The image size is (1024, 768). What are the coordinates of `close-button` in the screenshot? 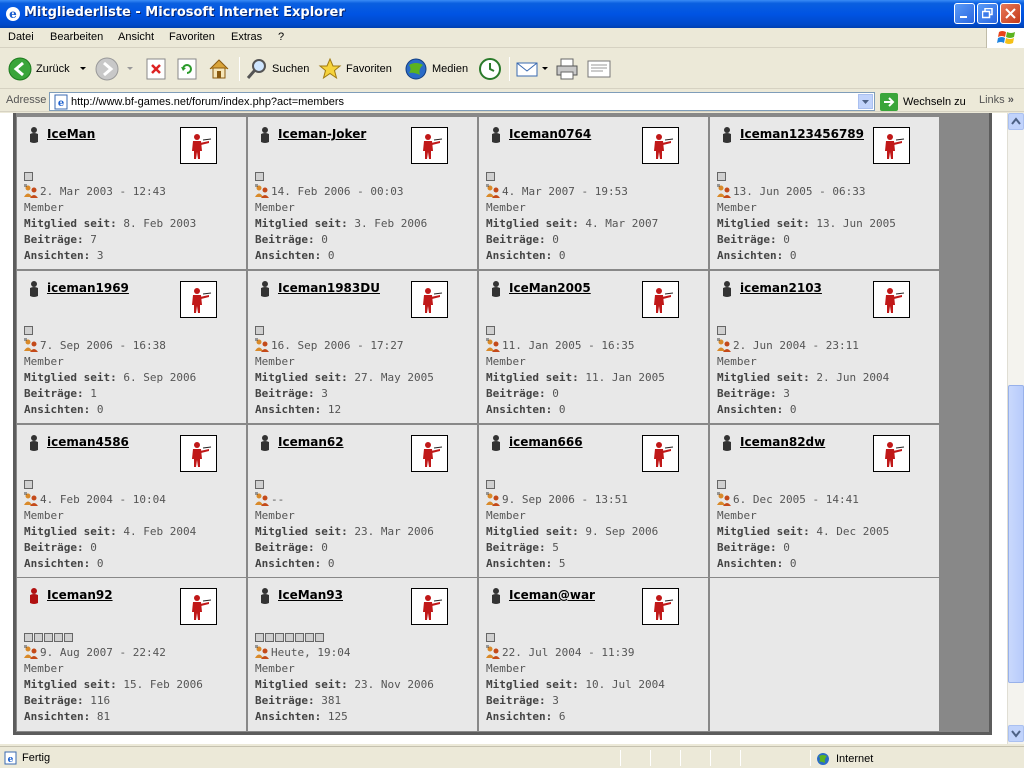 It's located at (1010, 13).